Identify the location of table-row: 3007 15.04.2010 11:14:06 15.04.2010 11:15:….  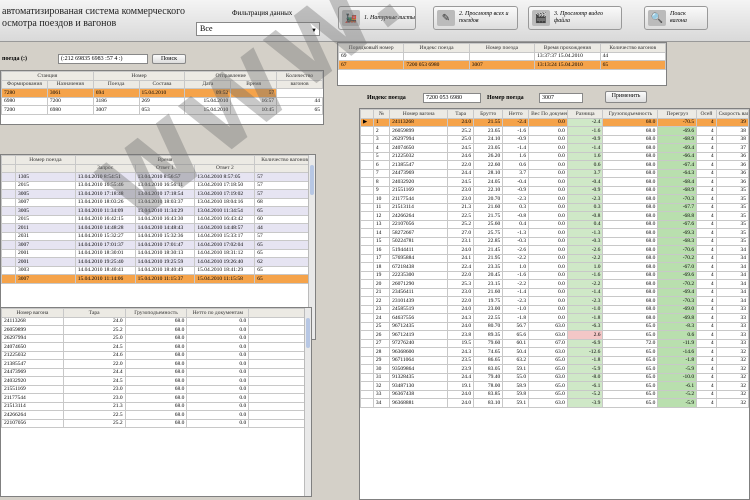
(158, 279).